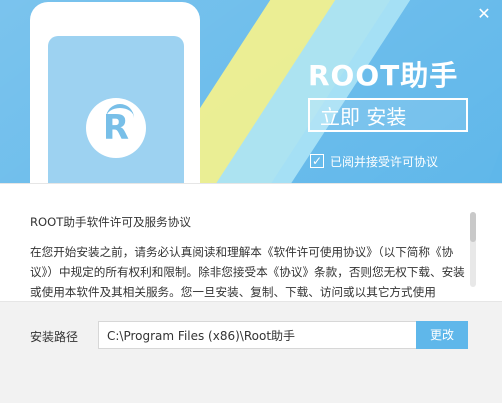 This screenshot has width=502, height=403. I want to click on logo-letter: R, so click(116, 128).